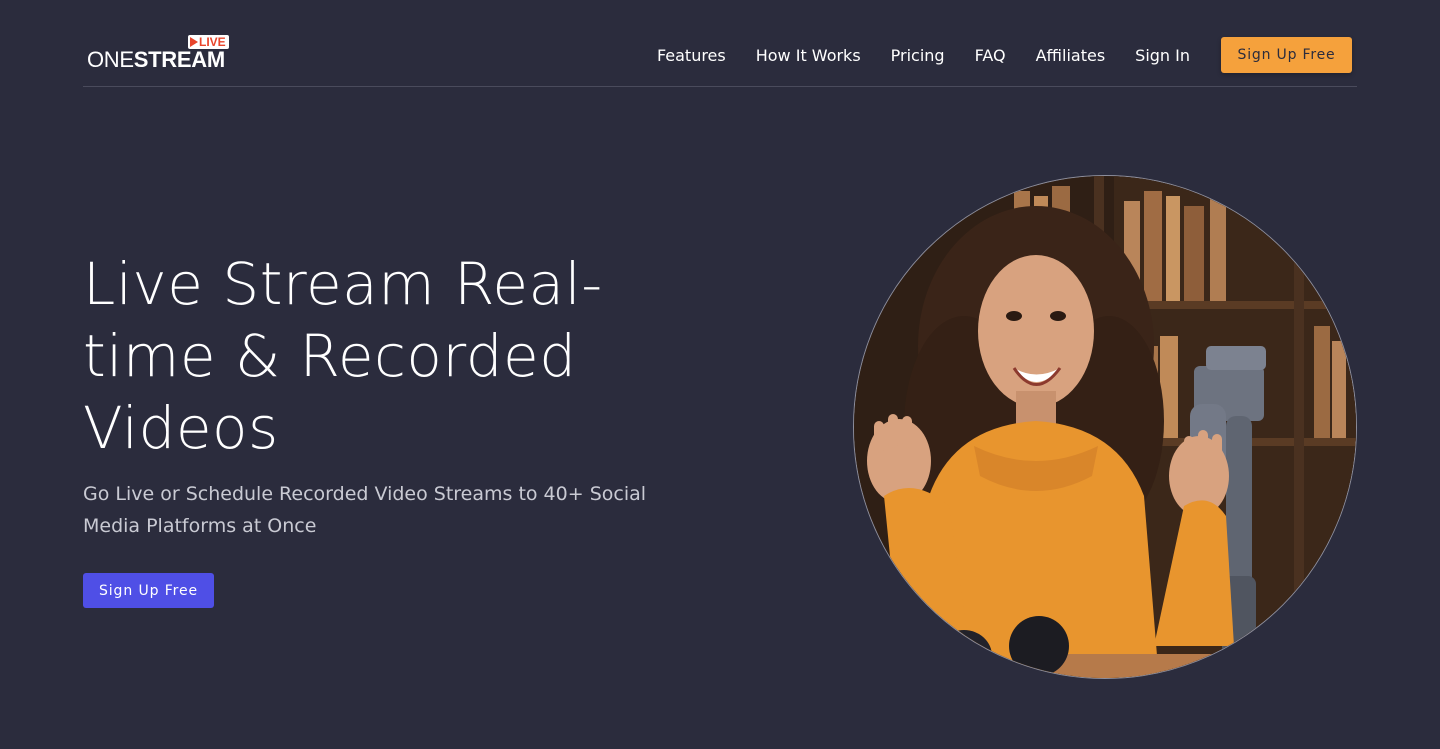 The image size is (1440, 749). I want to click on nav-link-faq: FAQ, so click(990, 55).